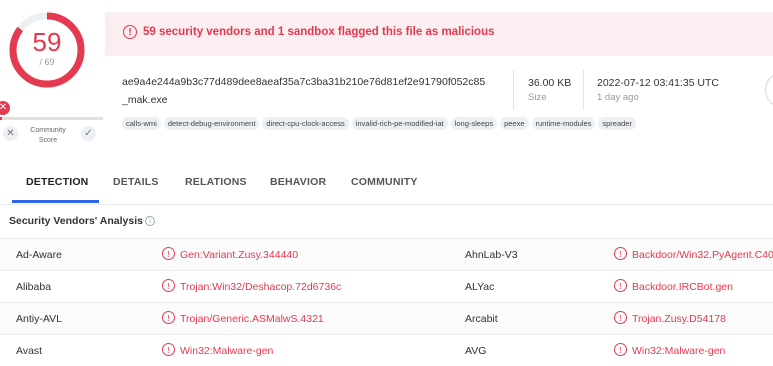  What do you see at coordinates (474, 123) in the screenshot?
I see `file-tag: long-sleeps` at bounding box center [474, 123].